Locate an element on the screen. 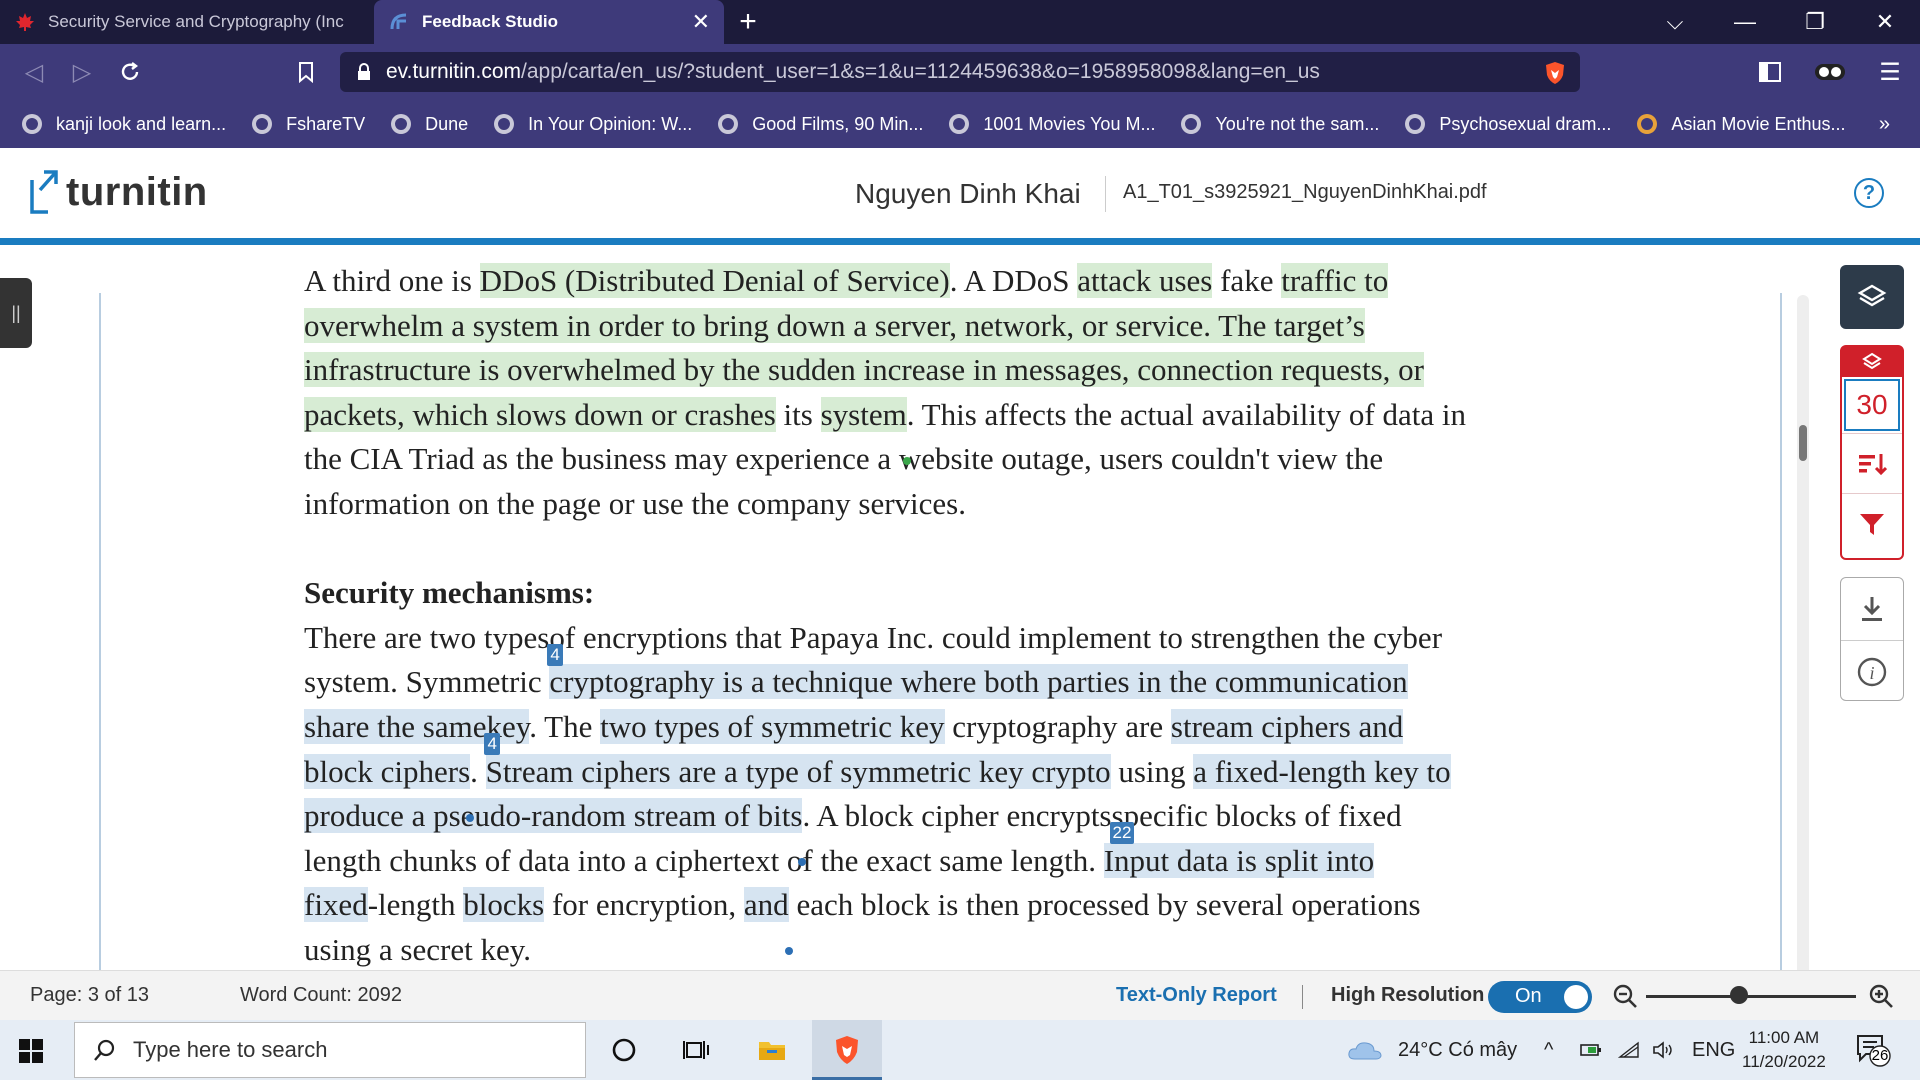 The width and height of the screenshot is (1920, 1080). reload-button is located at coordinates (130, 72).